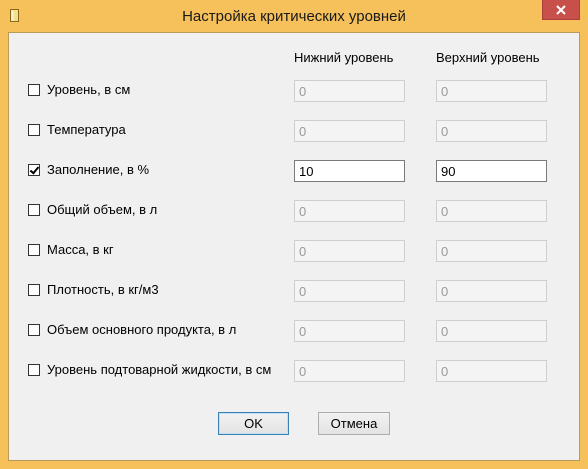  I want to click on row-label: Заполнение, в %, so click(98, 169).